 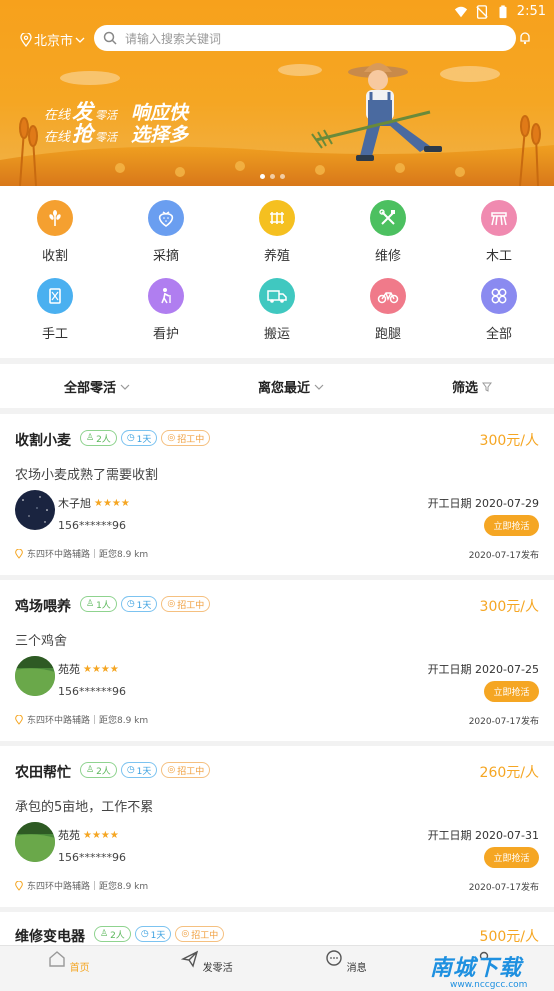 I want to click on category-label: 养殖, so click(x=276, y=256).